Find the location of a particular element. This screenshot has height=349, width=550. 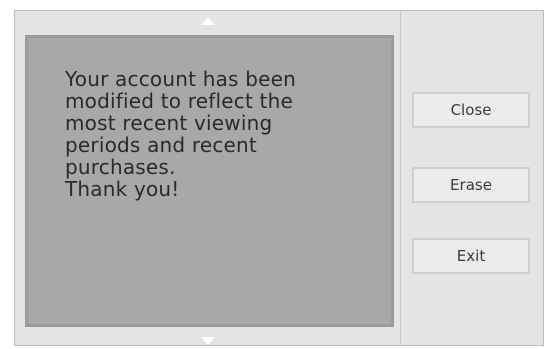

erase-button: Erase is located at coordinates (471, 185).